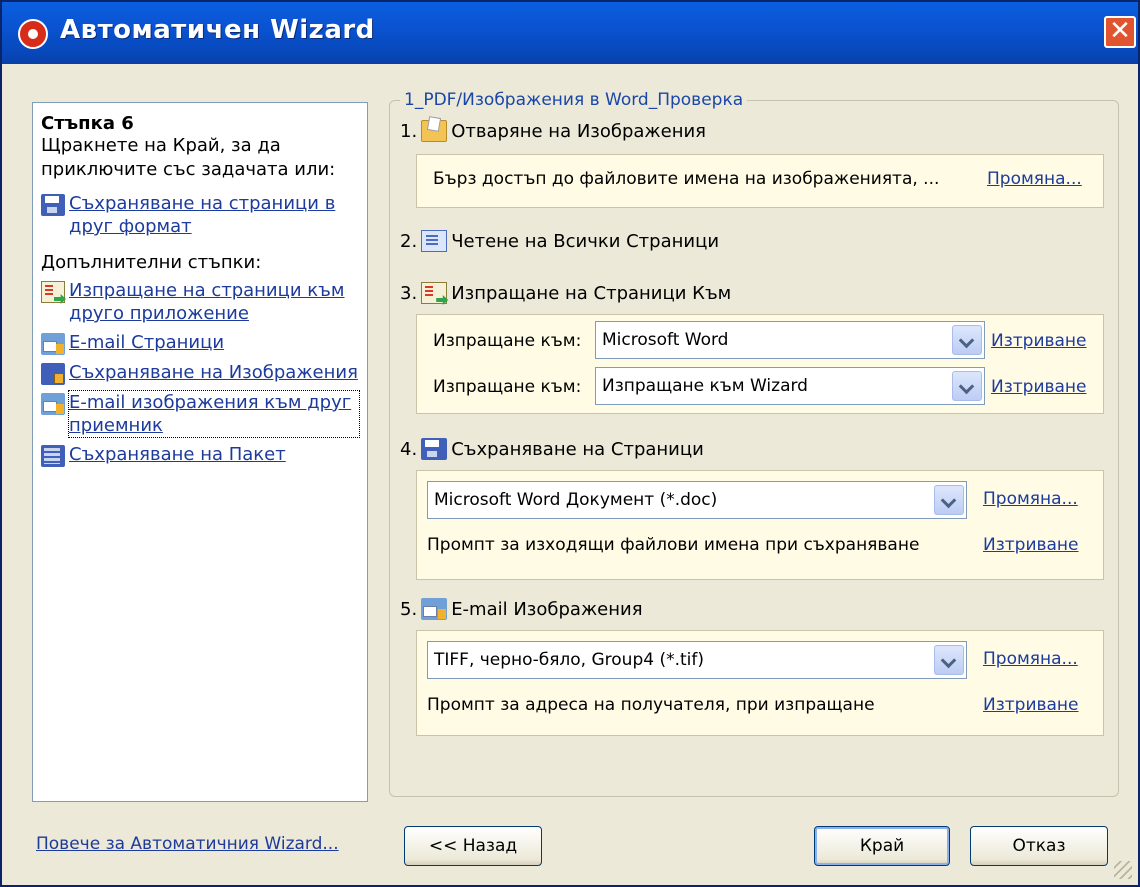  Describe the element at coordinates (1039, 387) in the screenshot. I see `send-to-delete-link-2: Изтриване` at that location.